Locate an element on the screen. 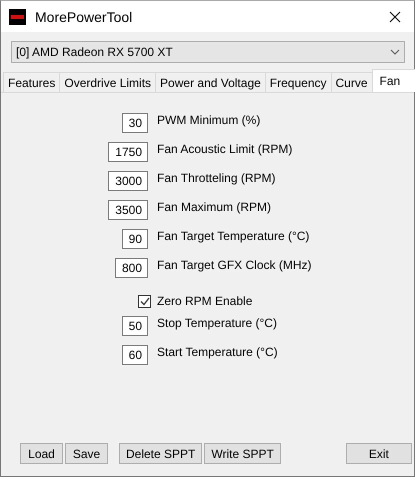 The height and width of the screenshot is (477, 415). action-button: Write SPPT is located at coordinates (242, 453).